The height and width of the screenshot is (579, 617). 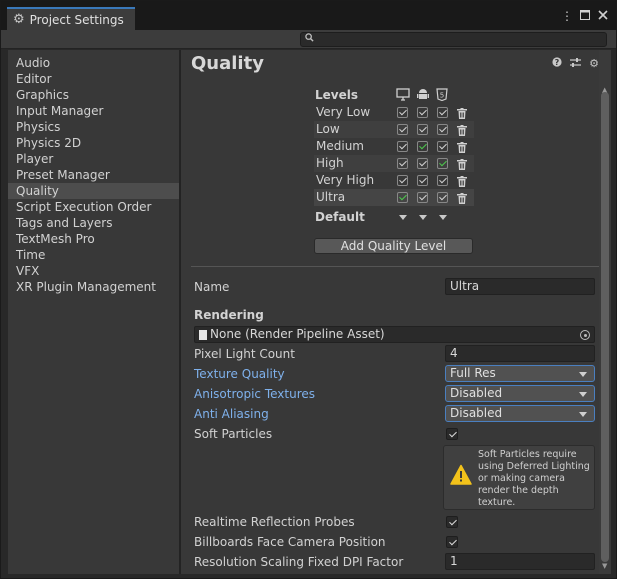 What do you see at coordinates (297, 334) in the screenshot?
I see `render-pipeline-value: None (Render Pipeline Asset)` at bounding box center [297, 334].